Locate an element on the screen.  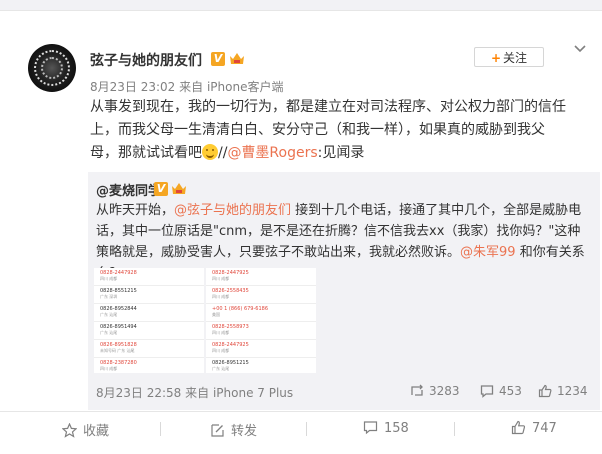
call-number: 0826-8951494 is located at coordinates (118, 327).